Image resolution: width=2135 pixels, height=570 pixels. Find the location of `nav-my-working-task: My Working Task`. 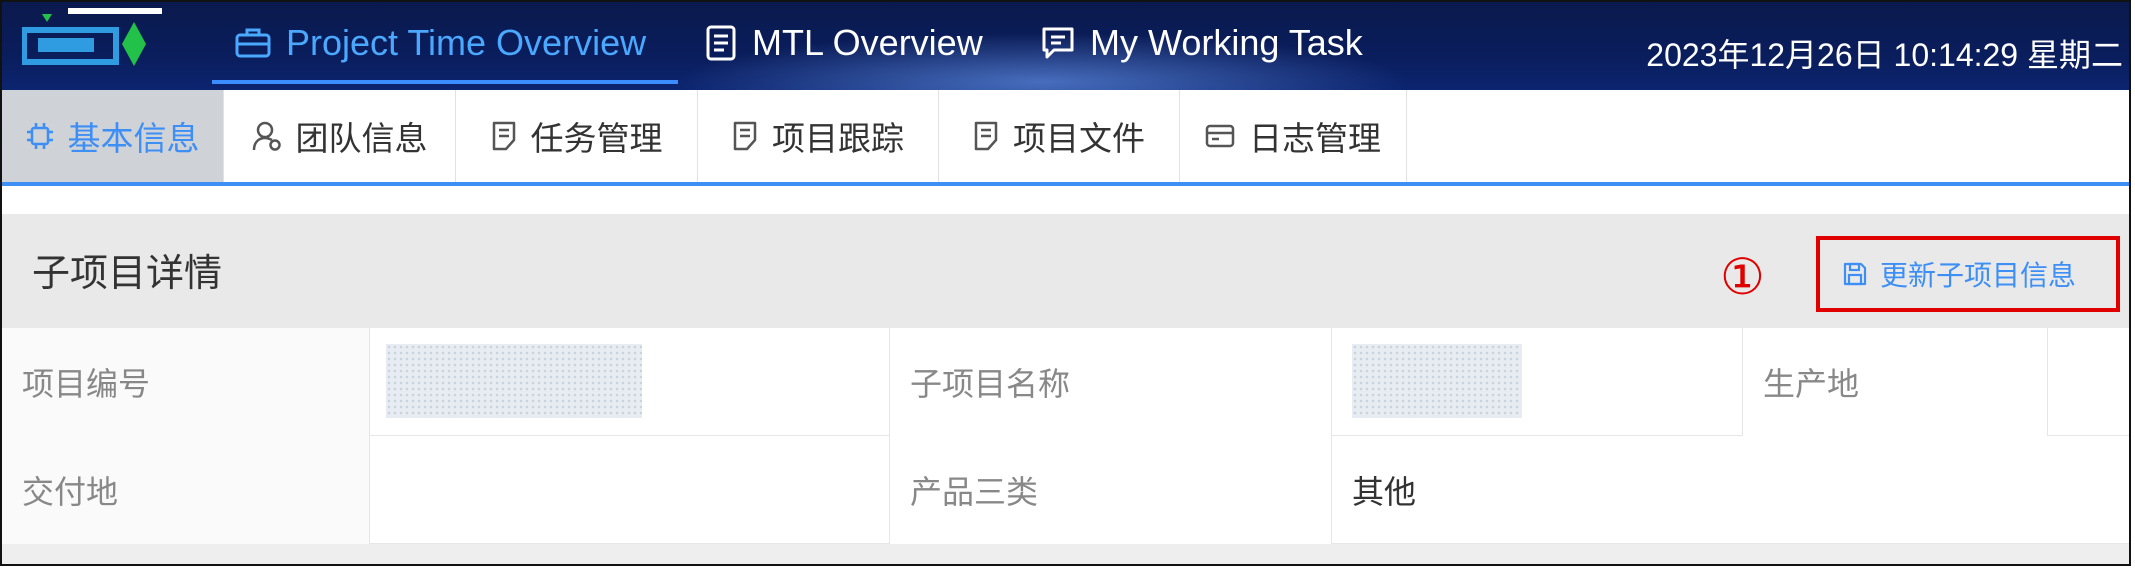

nav-my-working-task: My Working Task is located at coordinates (1201, 43).